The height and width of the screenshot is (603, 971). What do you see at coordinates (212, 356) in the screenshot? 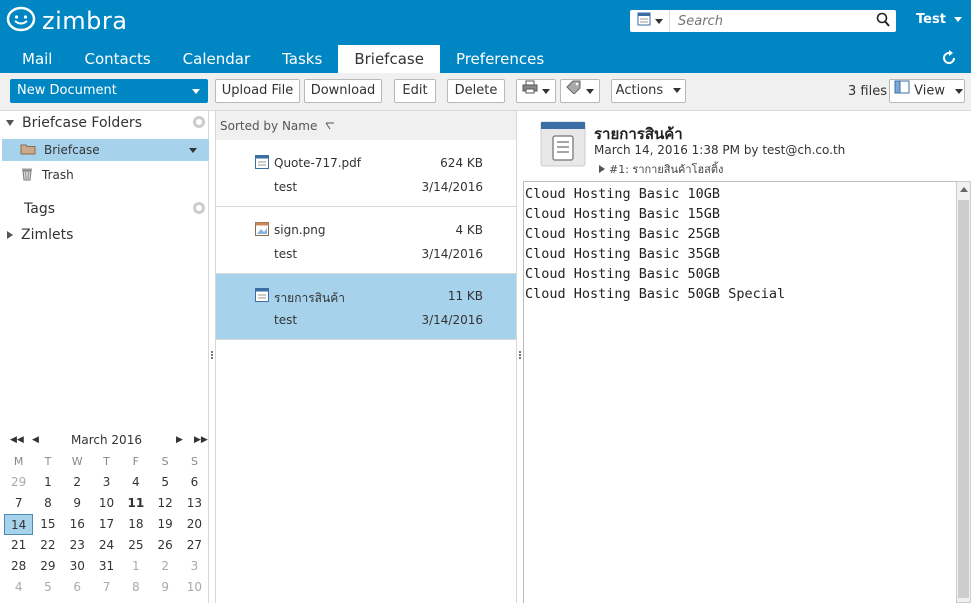
I see `pane-splitter` at bounding box center [212, 356].